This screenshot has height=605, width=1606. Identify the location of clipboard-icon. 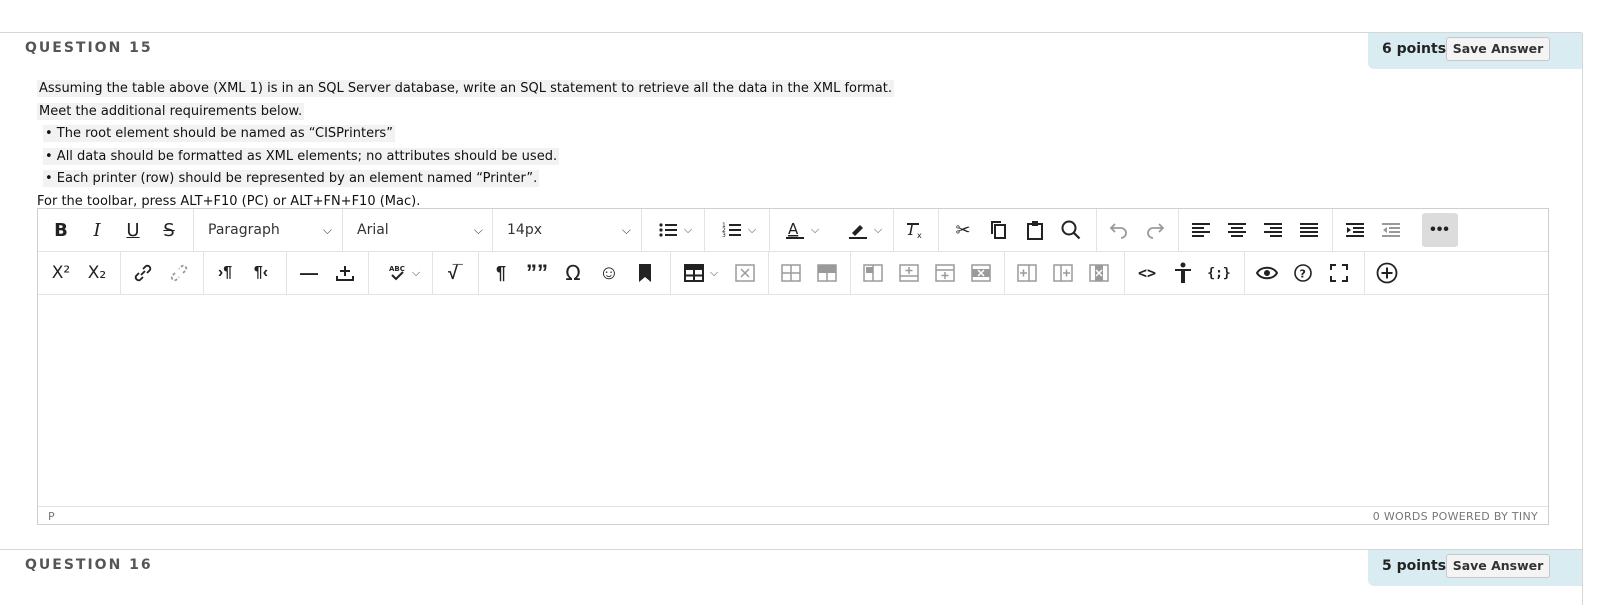
(1035, 230).